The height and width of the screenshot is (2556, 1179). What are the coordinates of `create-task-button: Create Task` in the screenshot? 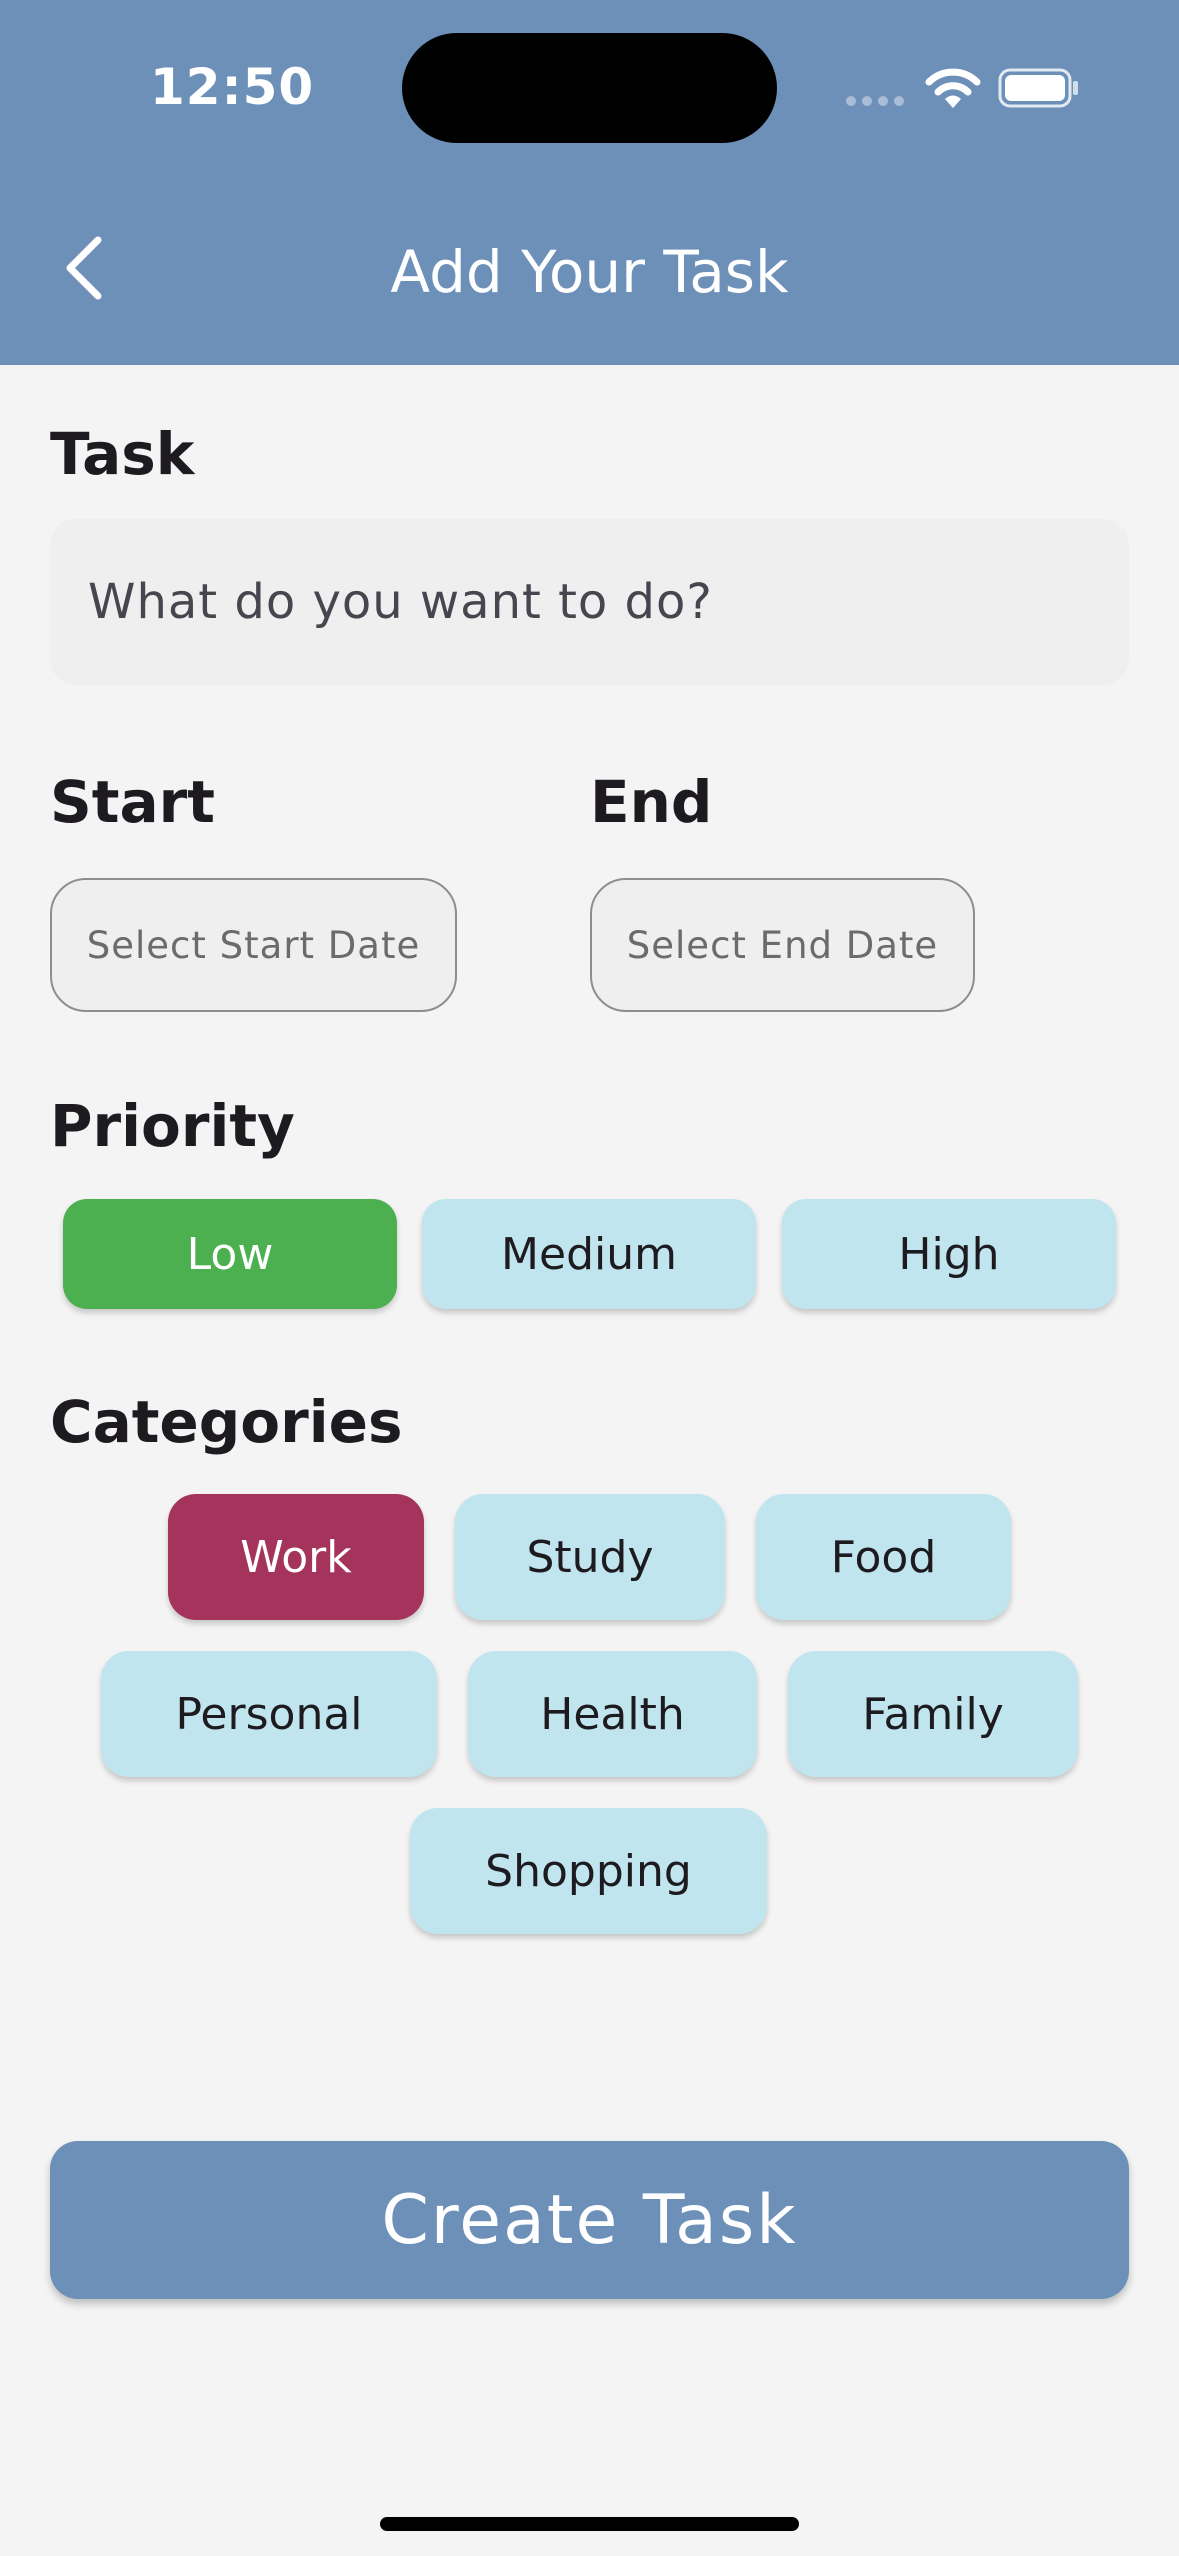 It's located at (589, 2220).